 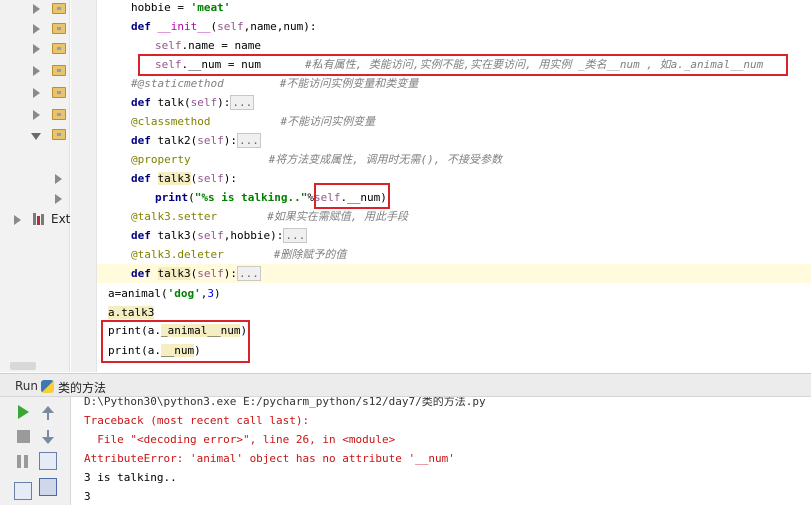 I want to click on console-line: 3, so click(x=87, y=496).